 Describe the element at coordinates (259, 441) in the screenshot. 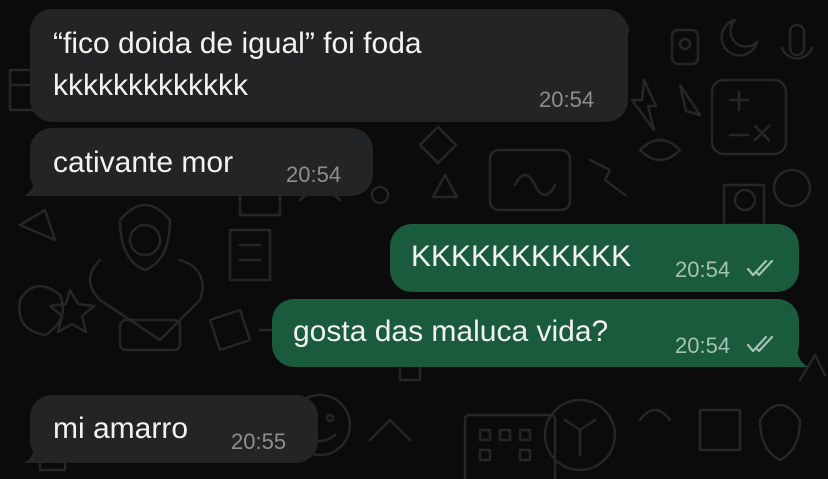

I see `message-timestamp: 20:55` at that location.